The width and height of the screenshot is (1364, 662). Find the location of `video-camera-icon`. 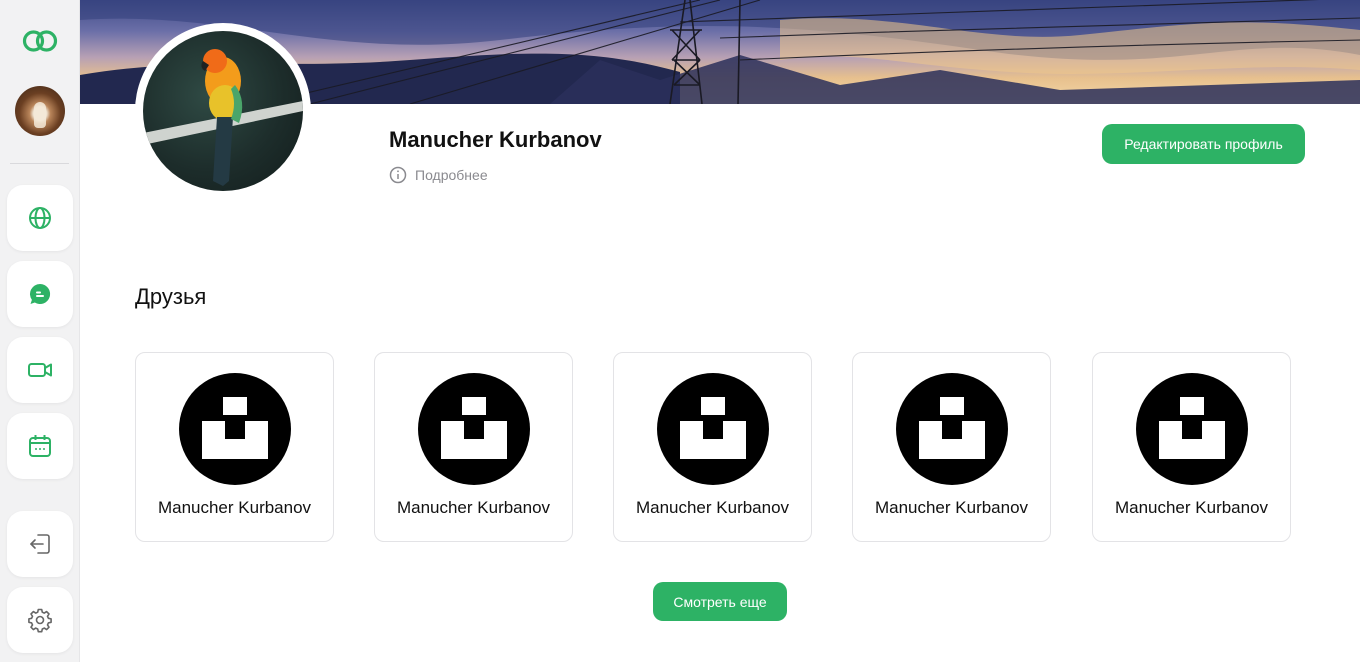

video-camera-icon is located at coordinates (40, 370).